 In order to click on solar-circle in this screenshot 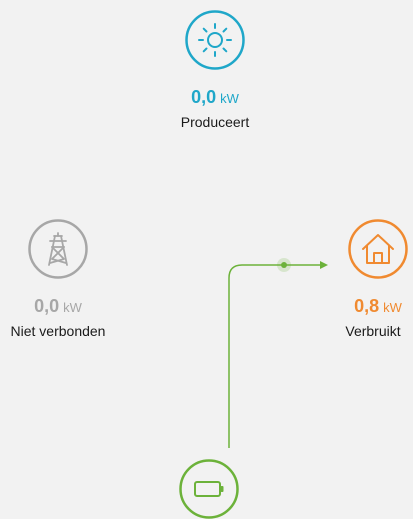, I will do `click(215, 40)`.